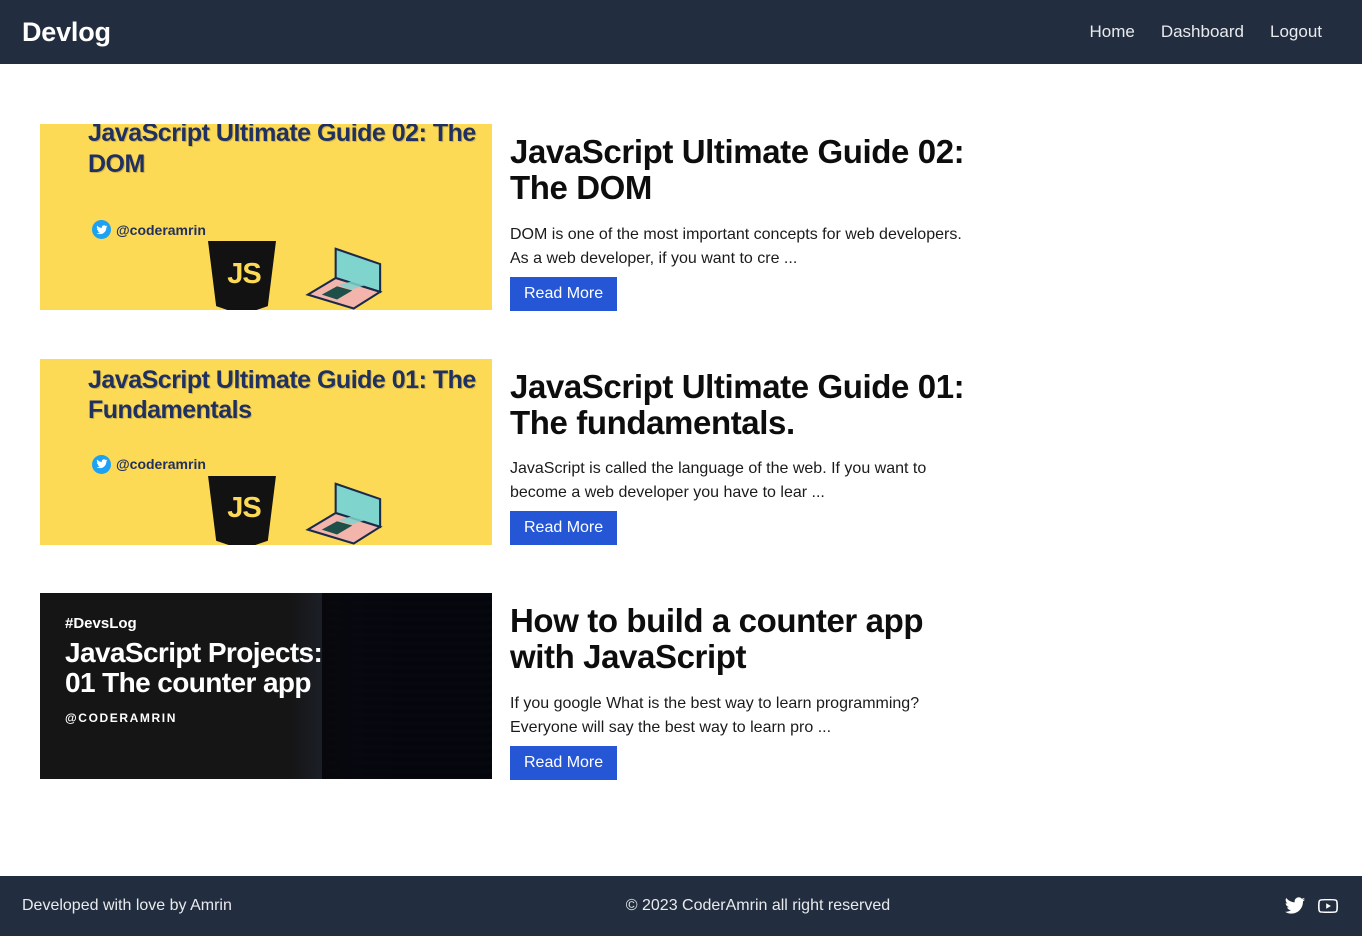 The image size is (1362, 936). I want to click on footer-social-links, so click(1312, 906).